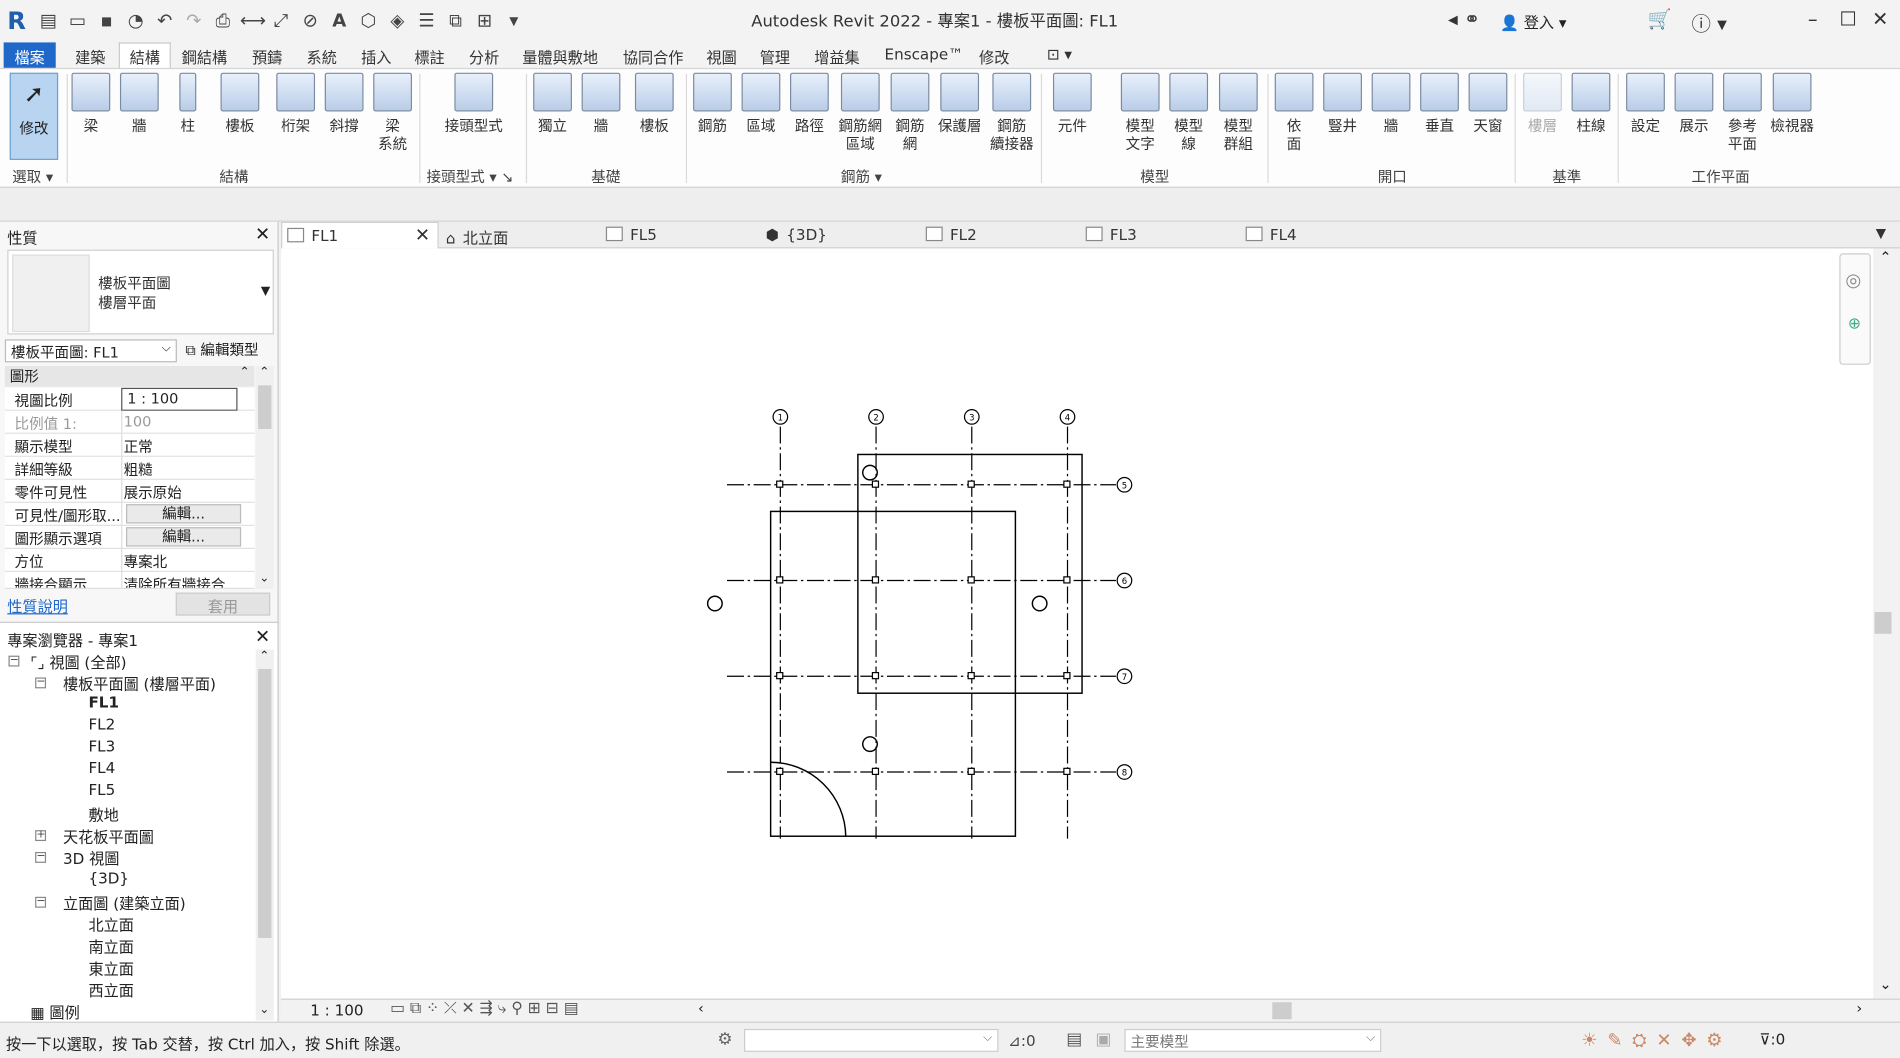  Describe the element at coordinates (108, 878) in the screenshot. I see `tree-item-3d: {3D}` at that location.